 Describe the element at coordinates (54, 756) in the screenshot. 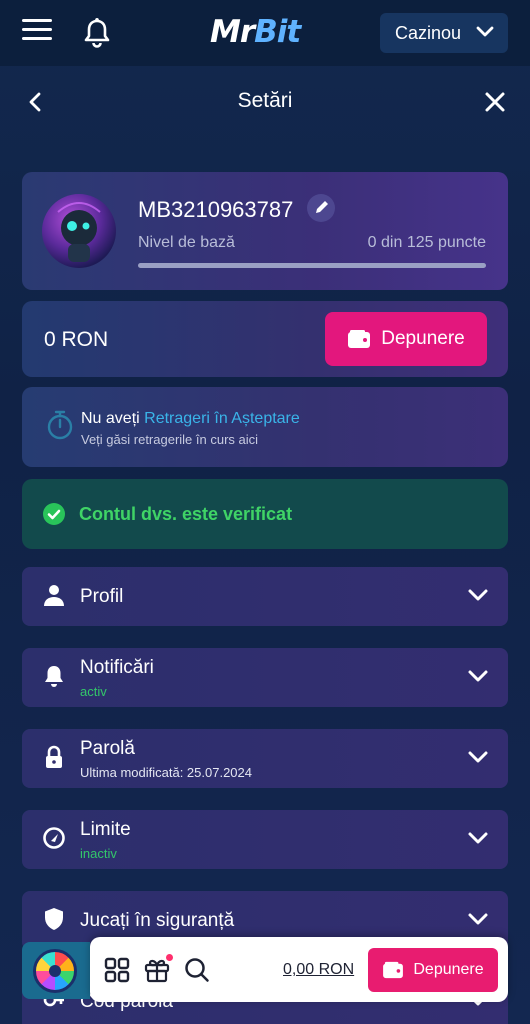

I see `lock-icon` at that location.